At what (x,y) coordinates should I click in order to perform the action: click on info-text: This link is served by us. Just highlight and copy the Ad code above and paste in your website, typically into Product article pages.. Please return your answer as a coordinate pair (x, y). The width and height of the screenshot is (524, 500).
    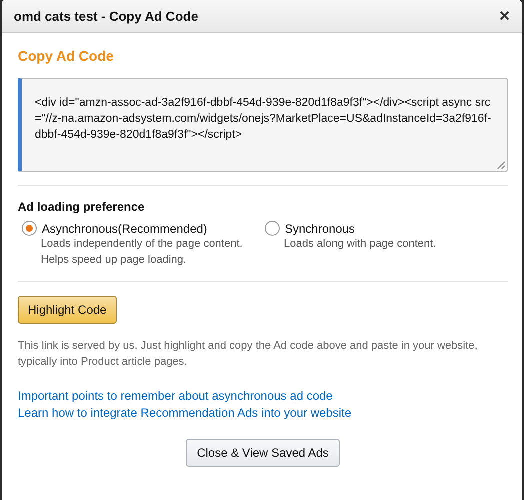
    Looking at the image, I should click on (248, 354).